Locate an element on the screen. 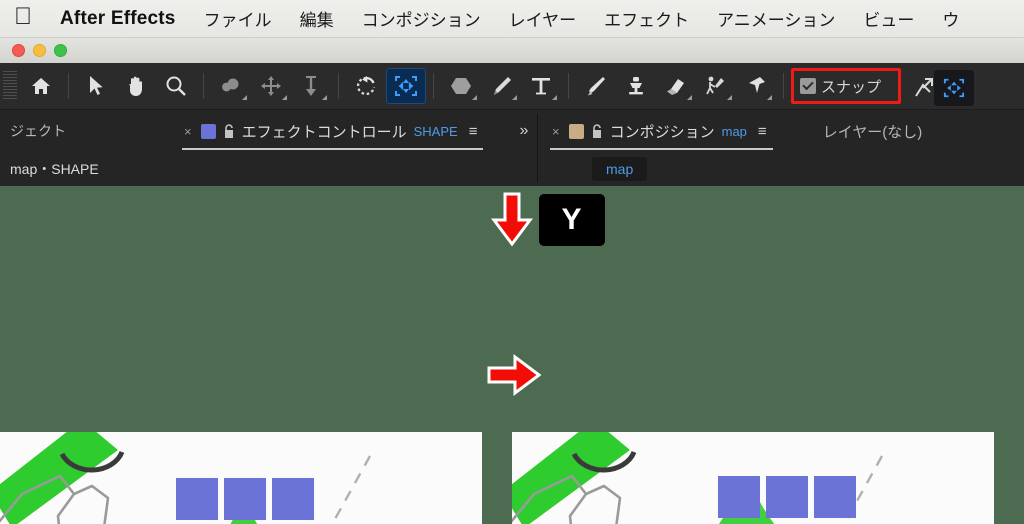 This screenshot has height=524, width=1024. panel-overflow-icon: » is located at coordinates (523, 131).